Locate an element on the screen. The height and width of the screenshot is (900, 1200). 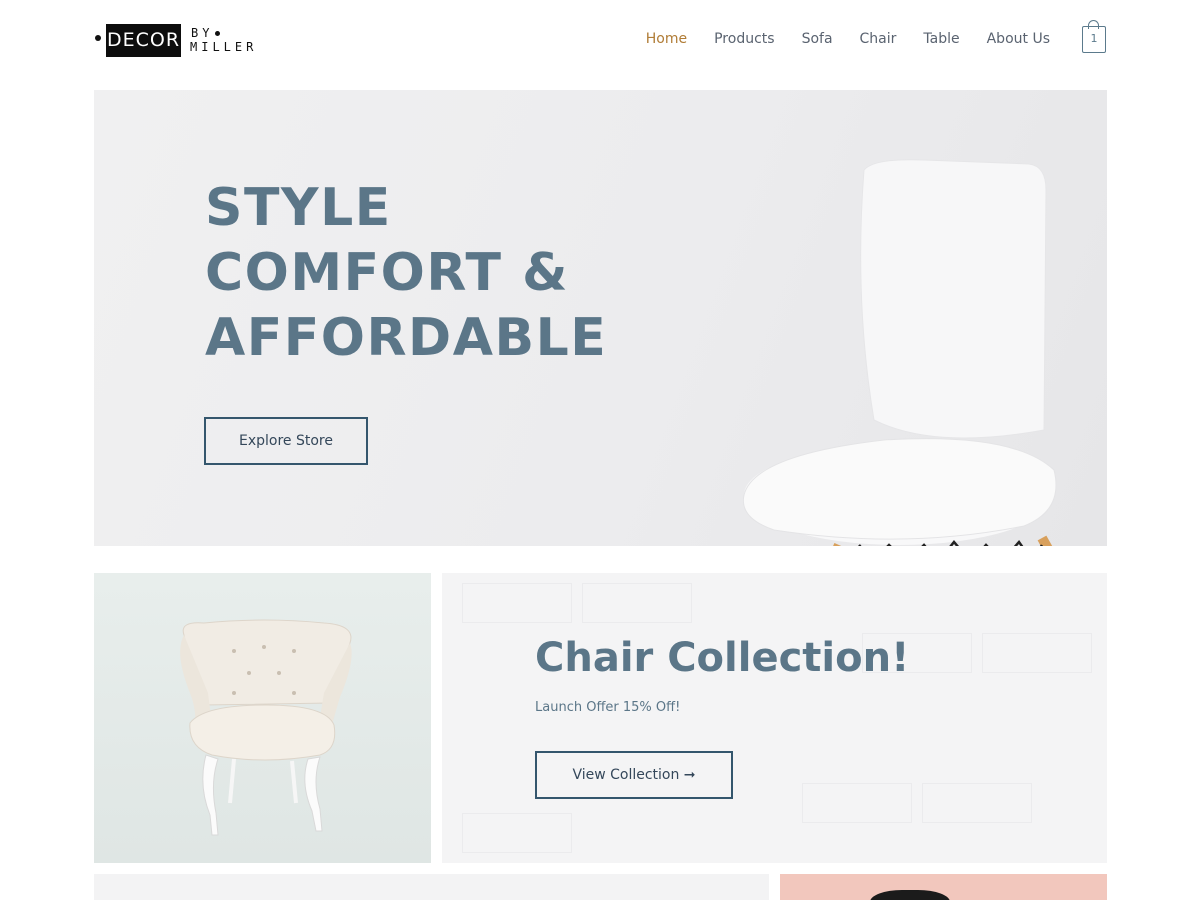
collection-image-tile is located at coordinates (262, 718).